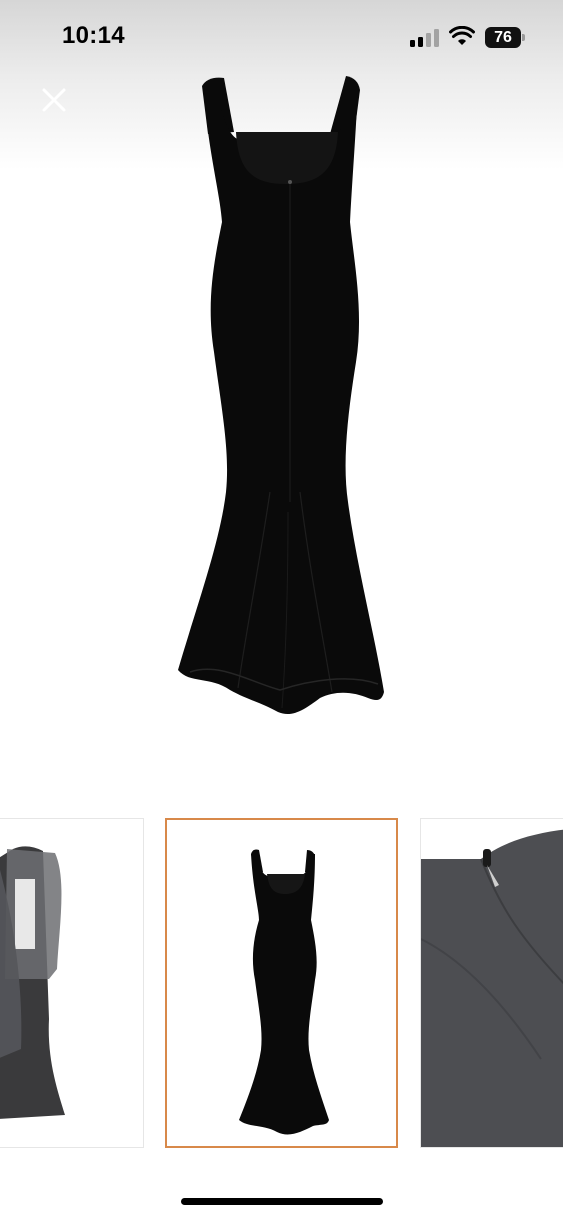  What do you see at coordinates (503, 37) in the screenshot?
I see `battery-level: 76` at bounding box center [503, 37].